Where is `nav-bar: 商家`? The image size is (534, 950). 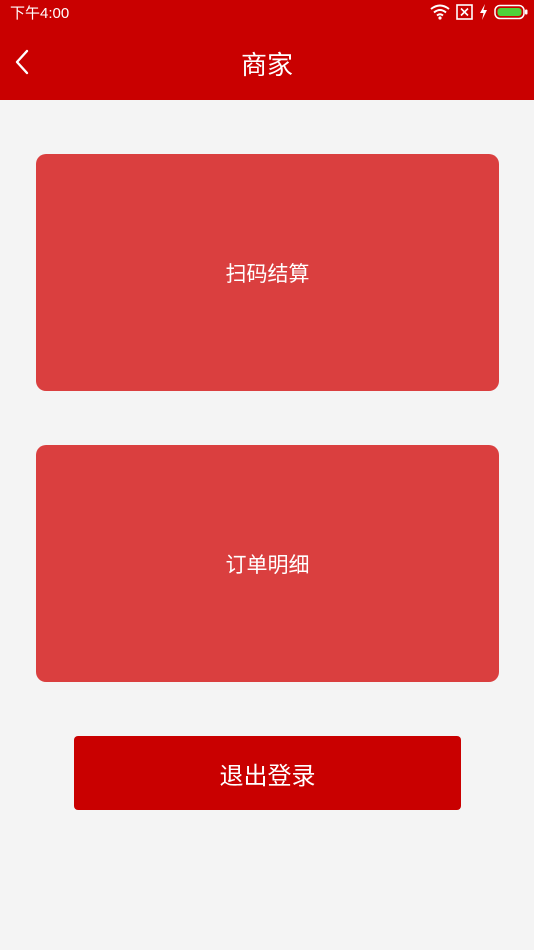
nav-bar: 商家 is located at coordinates (267, 64).